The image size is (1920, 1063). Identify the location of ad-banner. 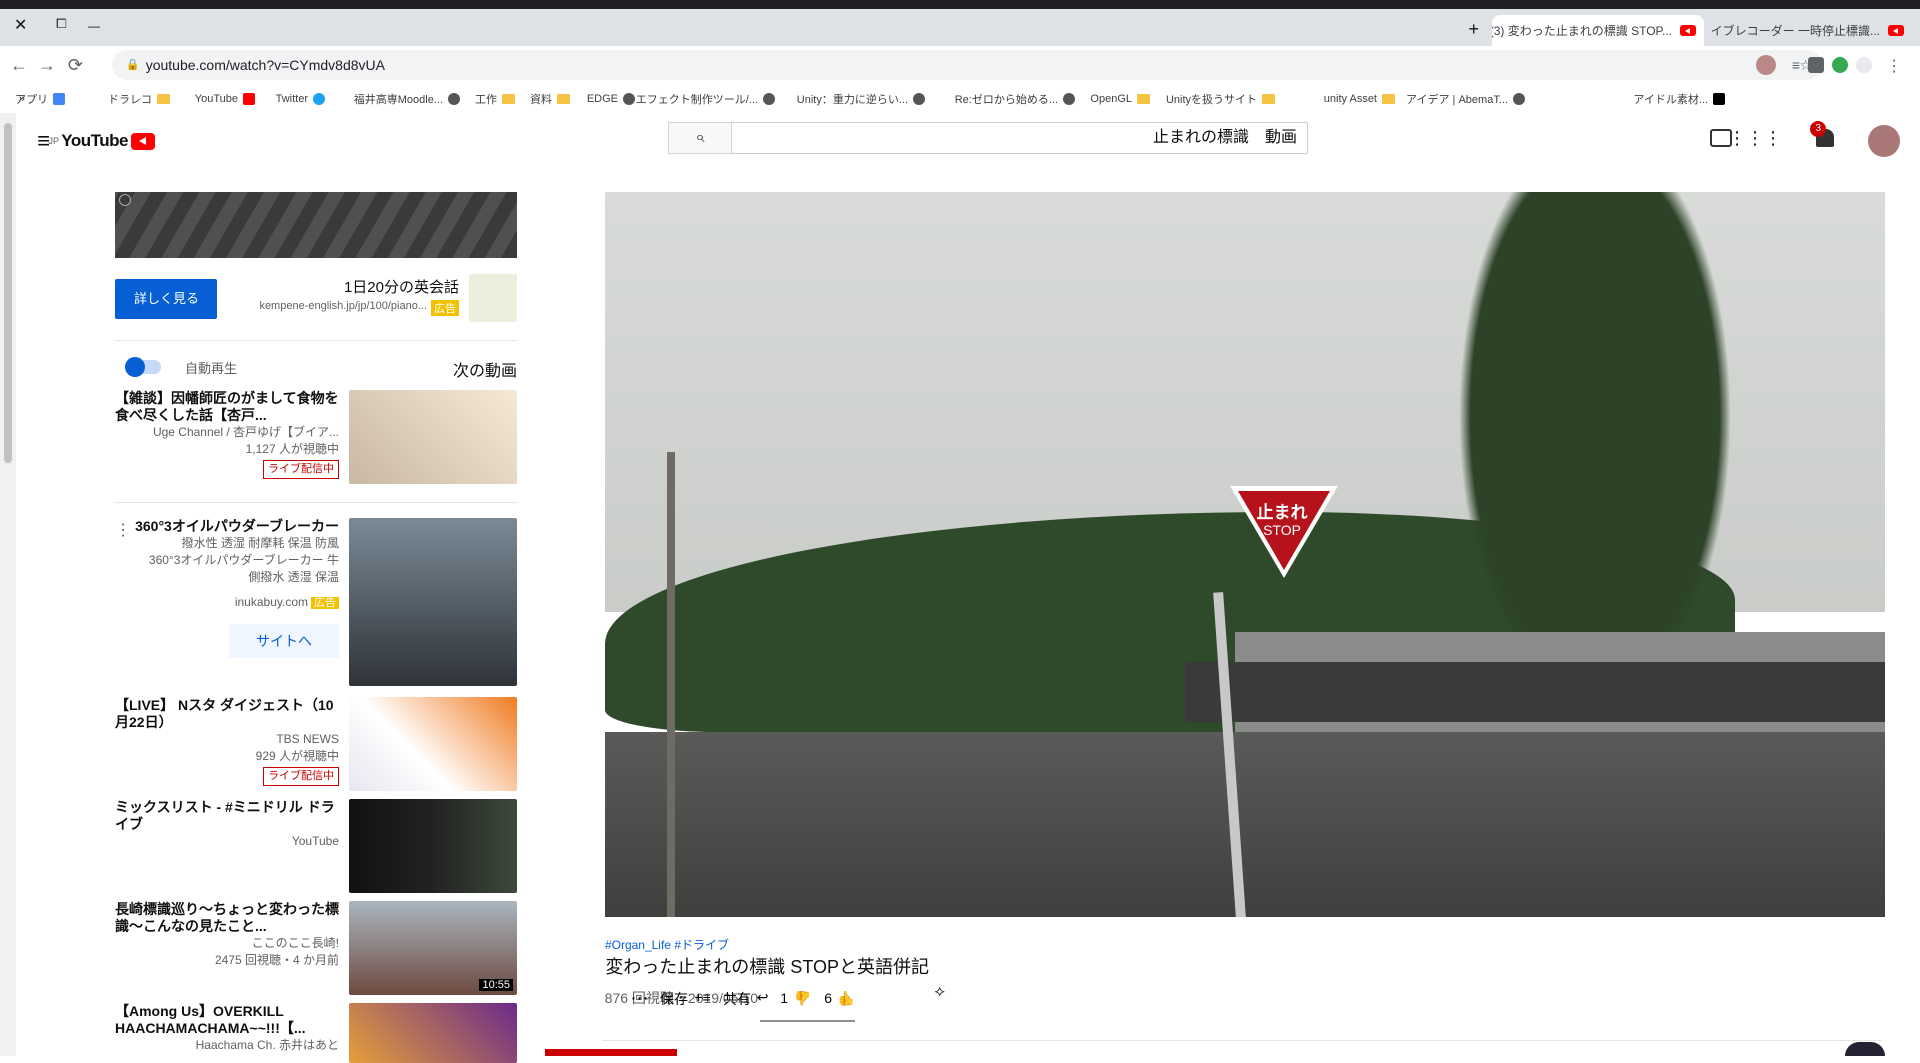
(316, 225).